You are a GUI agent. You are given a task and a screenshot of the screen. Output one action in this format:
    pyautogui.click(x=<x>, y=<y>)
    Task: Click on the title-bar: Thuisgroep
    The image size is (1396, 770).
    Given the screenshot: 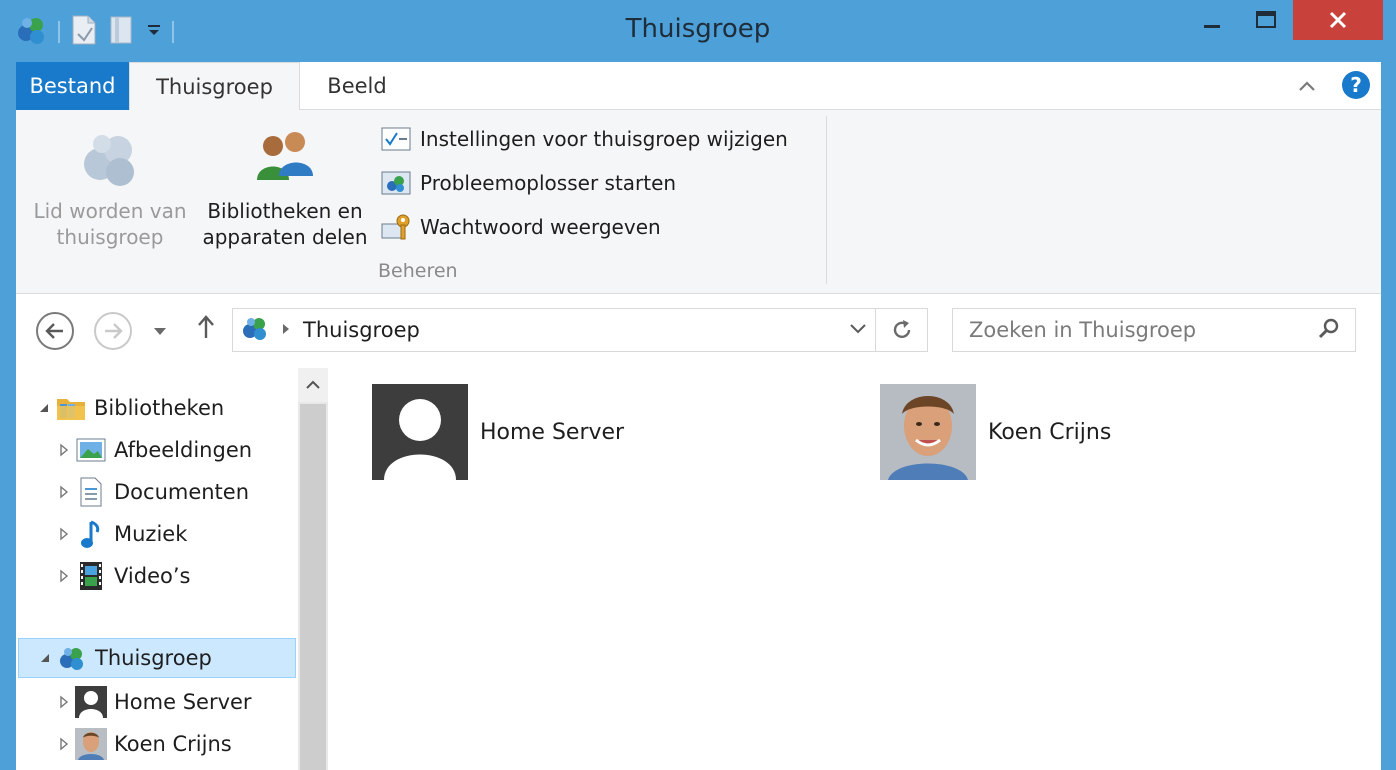 What is the action you would take?
    pyautogui.click(x=698, y=31)
    